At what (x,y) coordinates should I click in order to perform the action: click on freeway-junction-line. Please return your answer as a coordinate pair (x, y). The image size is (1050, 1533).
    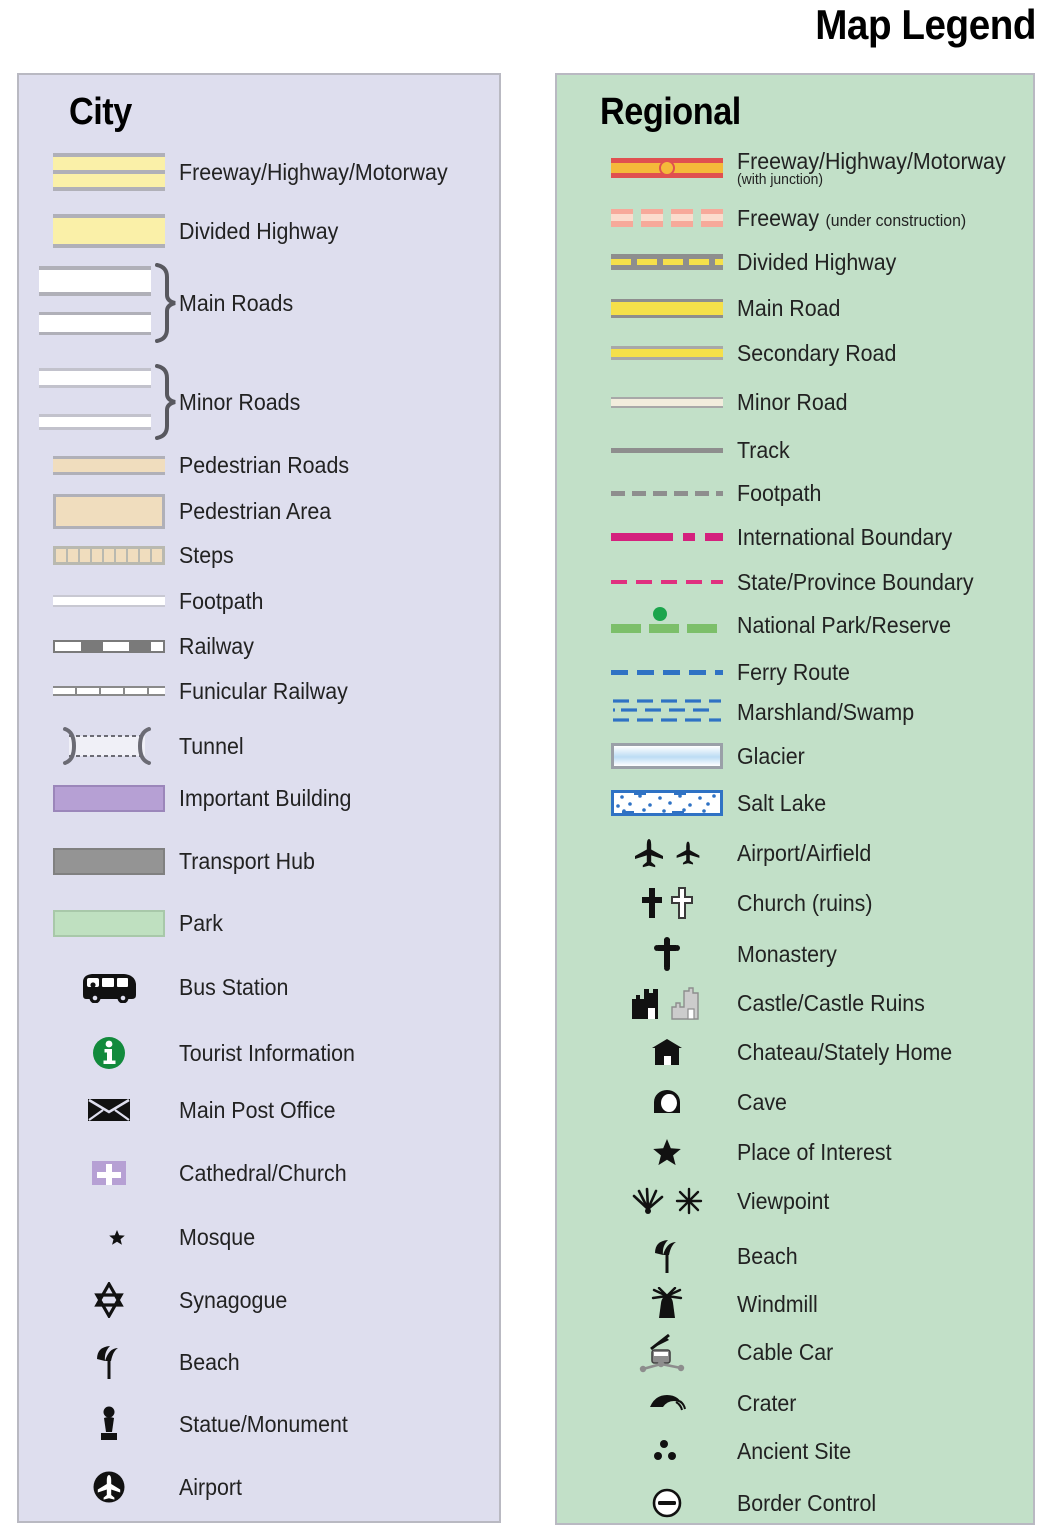
    Looking at the image, I should click on (667, 168).